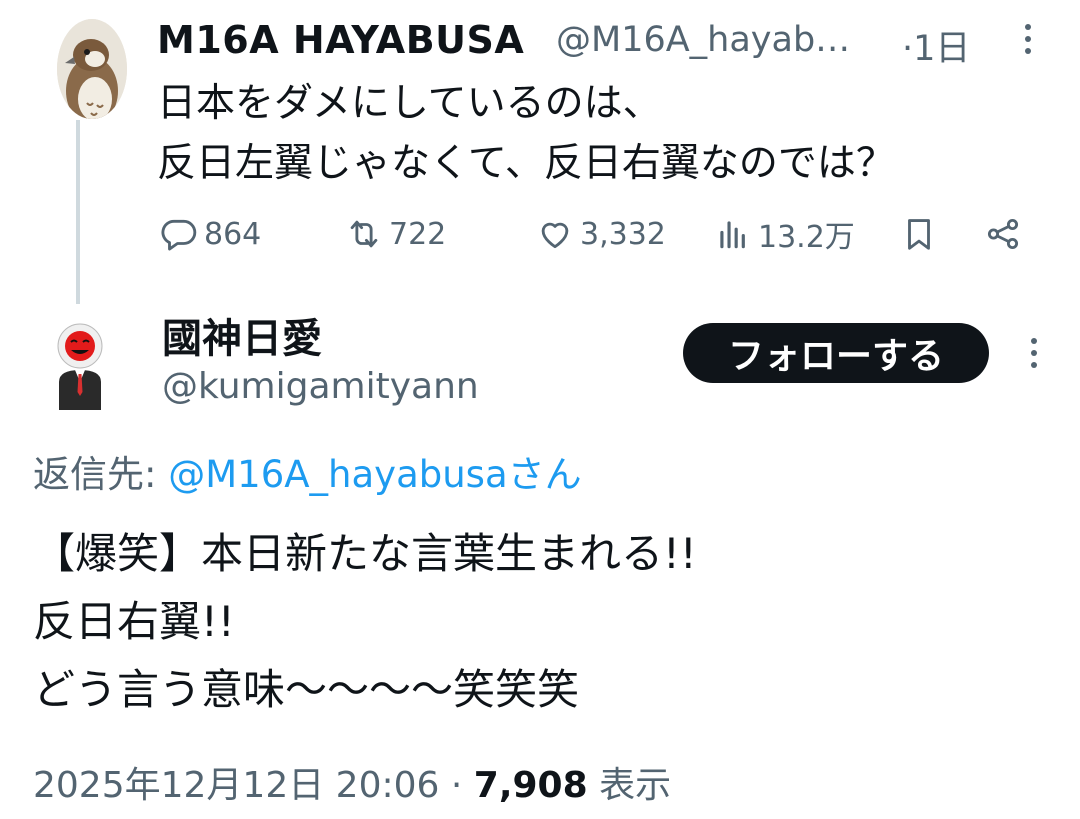 This screenshot has width=1080, height=819. I want to click on parent-avatar, so click(92, 69).